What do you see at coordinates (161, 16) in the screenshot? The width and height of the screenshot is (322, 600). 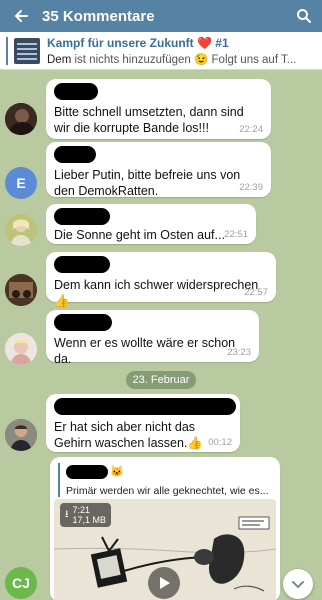 I see `top-bar: 35 Kommentare` at bounding box center [161, 16].